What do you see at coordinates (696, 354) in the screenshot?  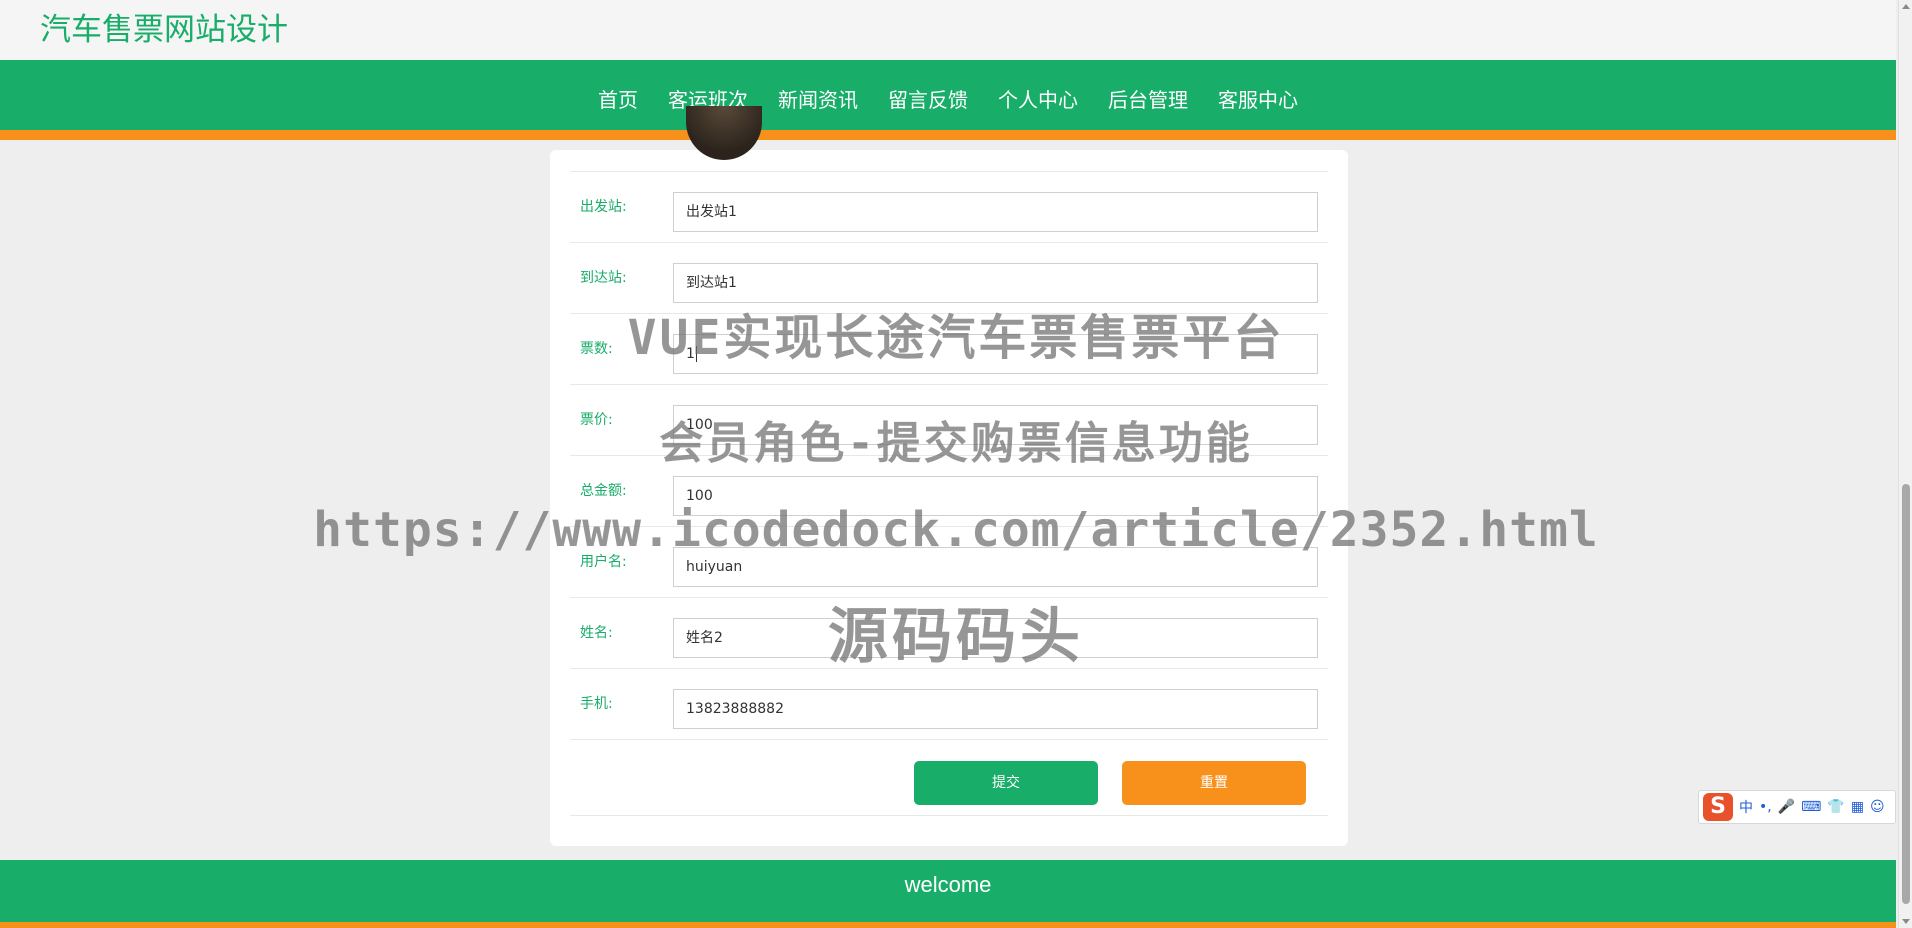 I see `text-cursor` at bounding box center [696, 354].